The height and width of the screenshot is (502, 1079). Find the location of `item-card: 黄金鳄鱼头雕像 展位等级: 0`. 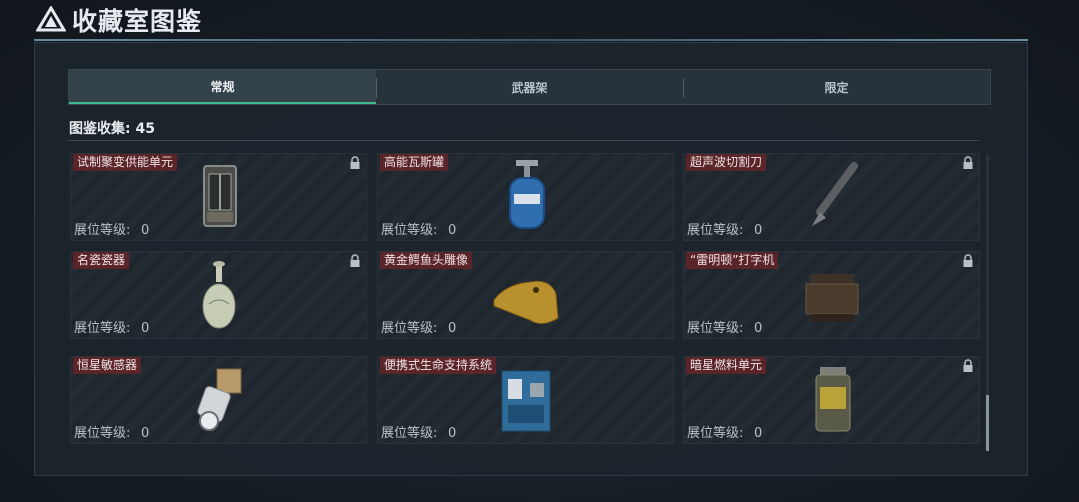

item-card: 黄金鳄鱼头雕像 展位等级: 0 is located at coordinates (525, 295).